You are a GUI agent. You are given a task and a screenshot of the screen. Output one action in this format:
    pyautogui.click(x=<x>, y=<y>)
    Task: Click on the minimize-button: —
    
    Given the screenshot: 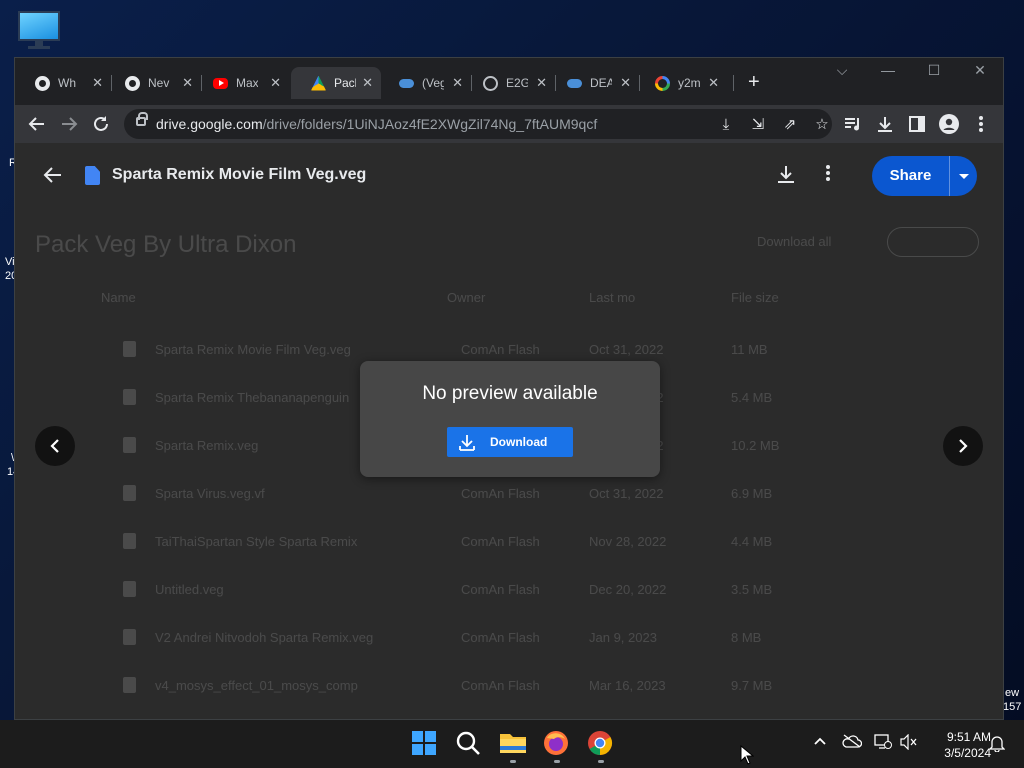 What is the action you would take?
    pyautogui.click(x=888, y=70)
    